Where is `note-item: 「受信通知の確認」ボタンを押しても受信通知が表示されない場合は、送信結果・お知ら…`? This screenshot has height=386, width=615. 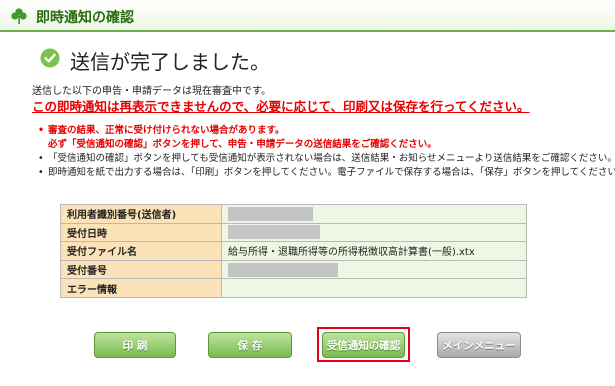
note-item: 「受信通知の確認」ボタンを押しても受信通知が表示されない場合は、送信結果・お知ら… is located at coordinates (326, 159).